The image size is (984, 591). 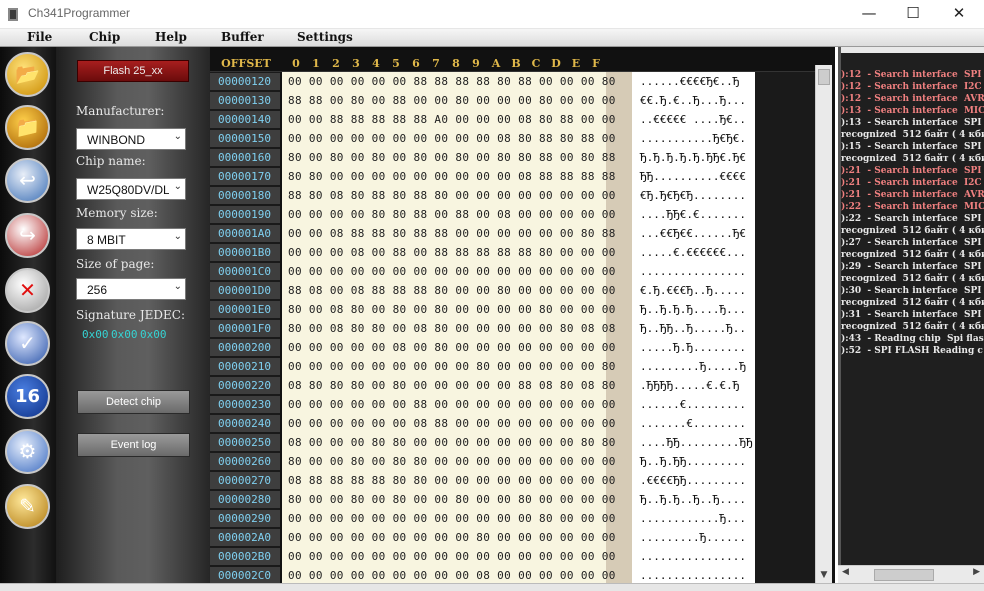 What do you see at coordinates (845, 572) in the screenshot?
I see `scroll-left-icon: ◀` at bounding box center [845, 572].